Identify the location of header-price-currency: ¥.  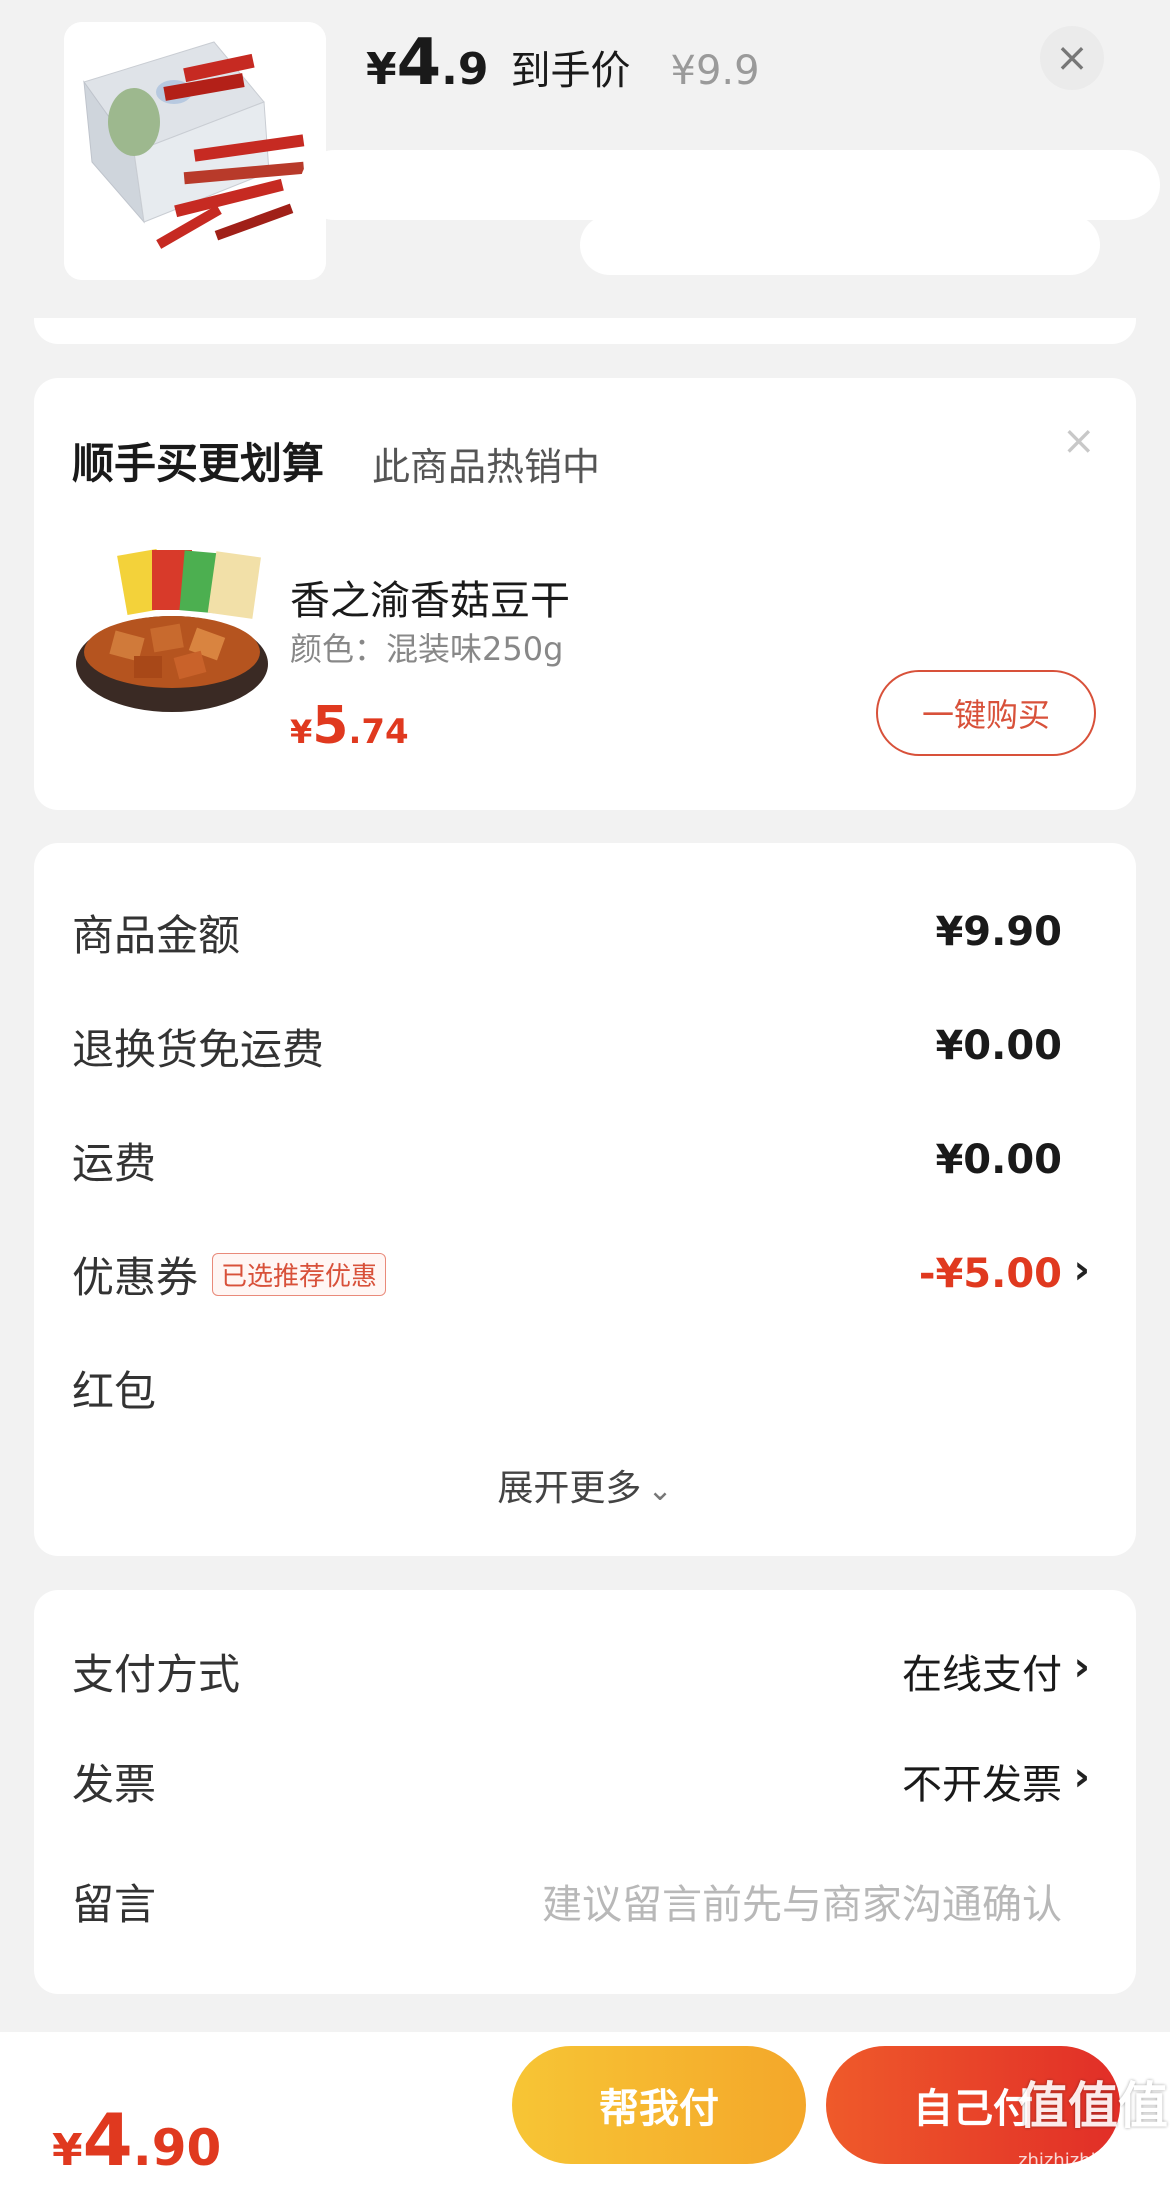
(381, 69).